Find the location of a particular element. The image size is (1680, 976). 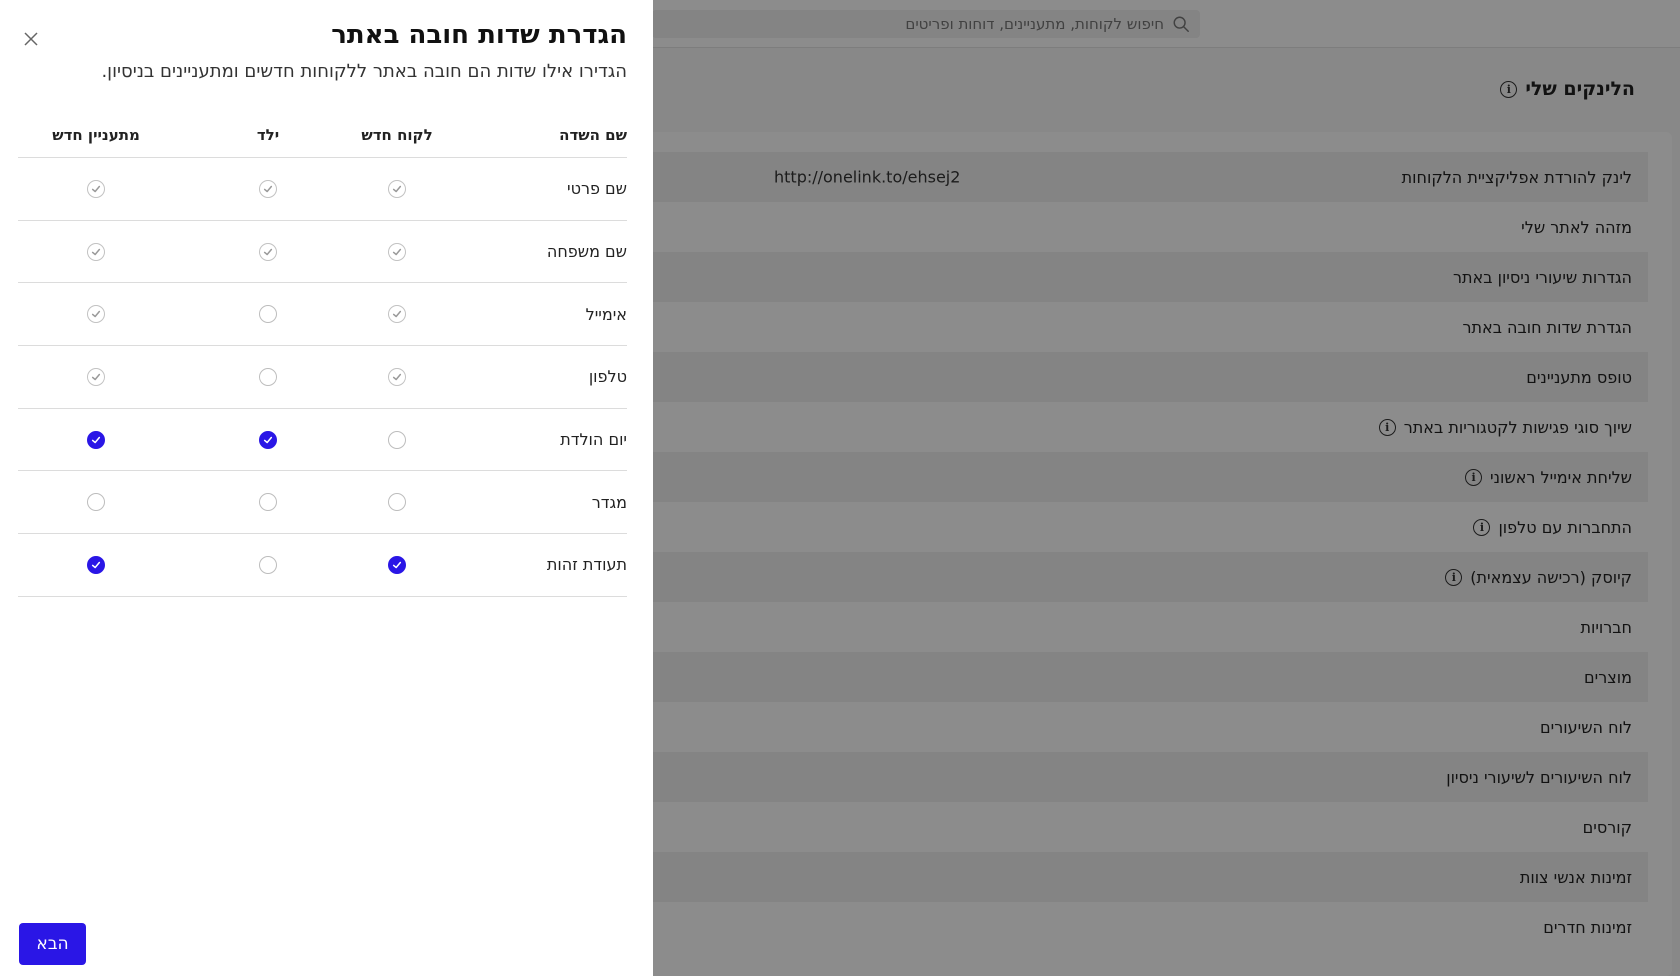

table-row: שם משפחה is located at coordinates (322, 252).